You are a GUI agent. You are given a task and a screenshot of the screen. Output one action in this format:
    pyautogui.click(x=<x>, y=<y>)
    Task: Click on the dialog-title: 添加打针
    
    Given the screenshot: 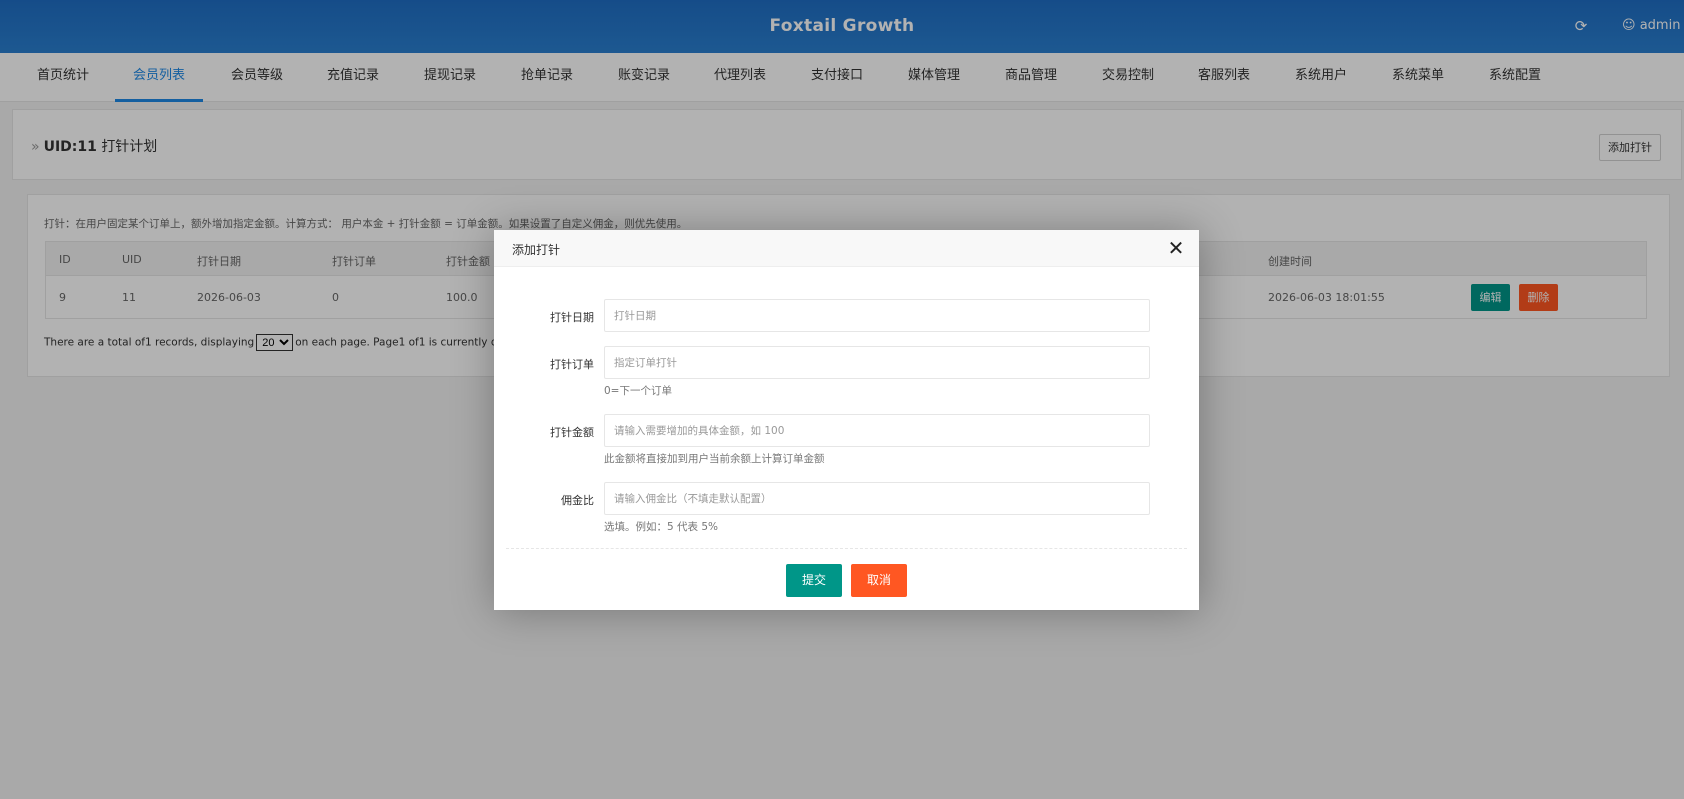 What is the action you would take?
    pyautogui.click(x=536, y=250)
    